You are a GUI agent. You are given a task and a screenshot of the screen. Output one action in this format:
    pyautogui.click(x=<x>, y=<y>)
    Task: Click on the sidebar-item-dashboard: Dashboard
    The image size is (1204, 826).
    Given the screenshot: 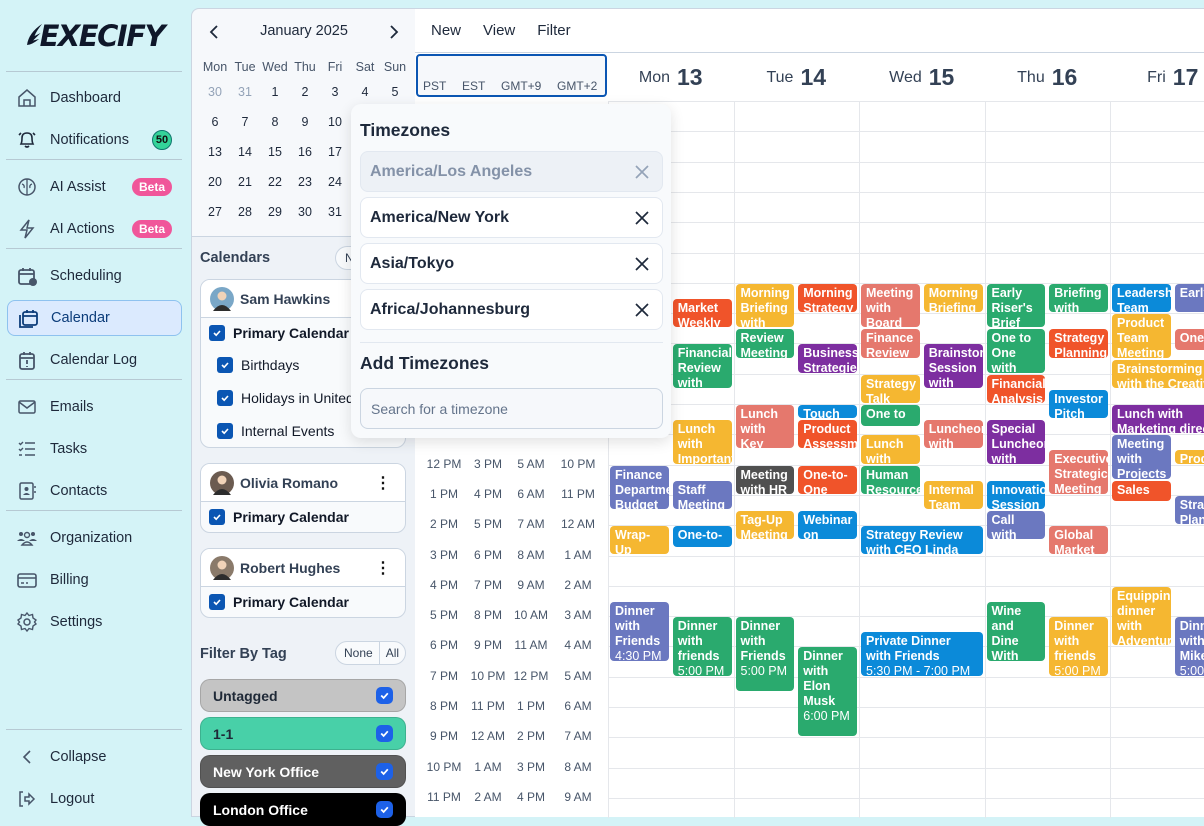 What is the action you would take?
    pyautogui.click(x=94, y=98)
    